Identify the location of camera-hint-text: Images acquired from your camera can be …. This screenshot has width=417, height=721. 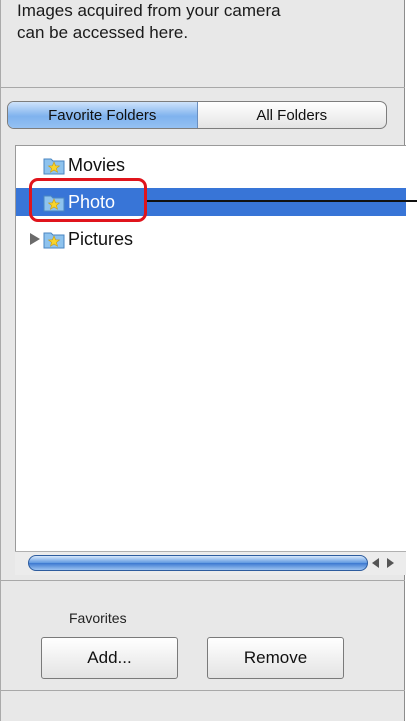
(207, 22).